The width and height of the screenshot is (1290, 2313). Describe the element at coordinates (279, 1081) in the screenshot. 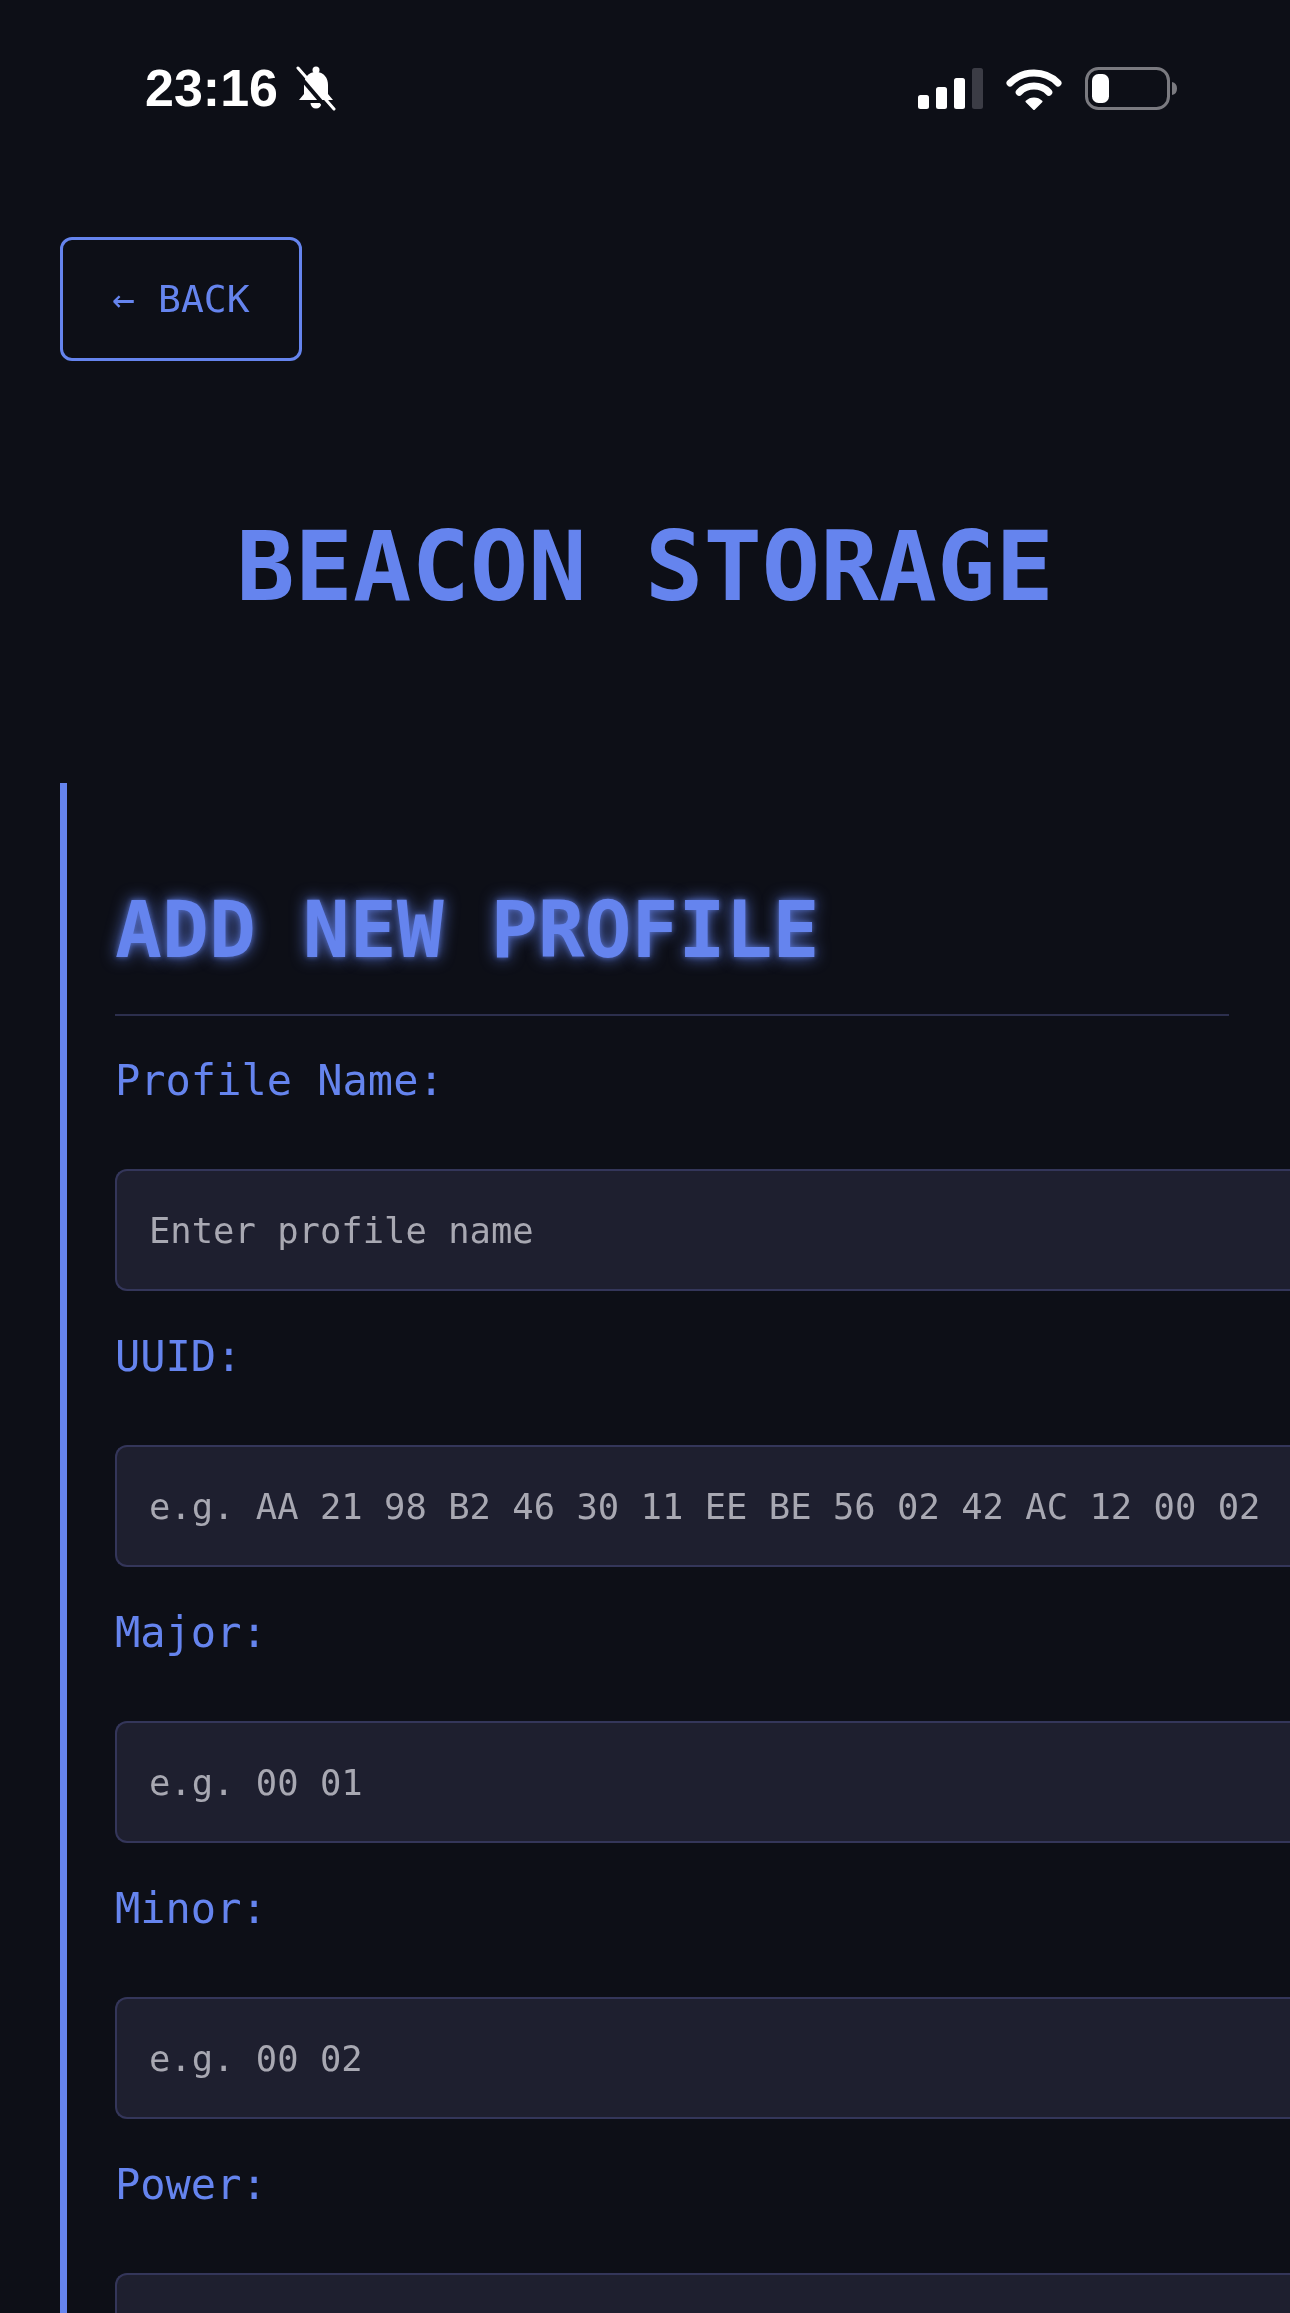

I see `field-label: Profile Name:` at that location.